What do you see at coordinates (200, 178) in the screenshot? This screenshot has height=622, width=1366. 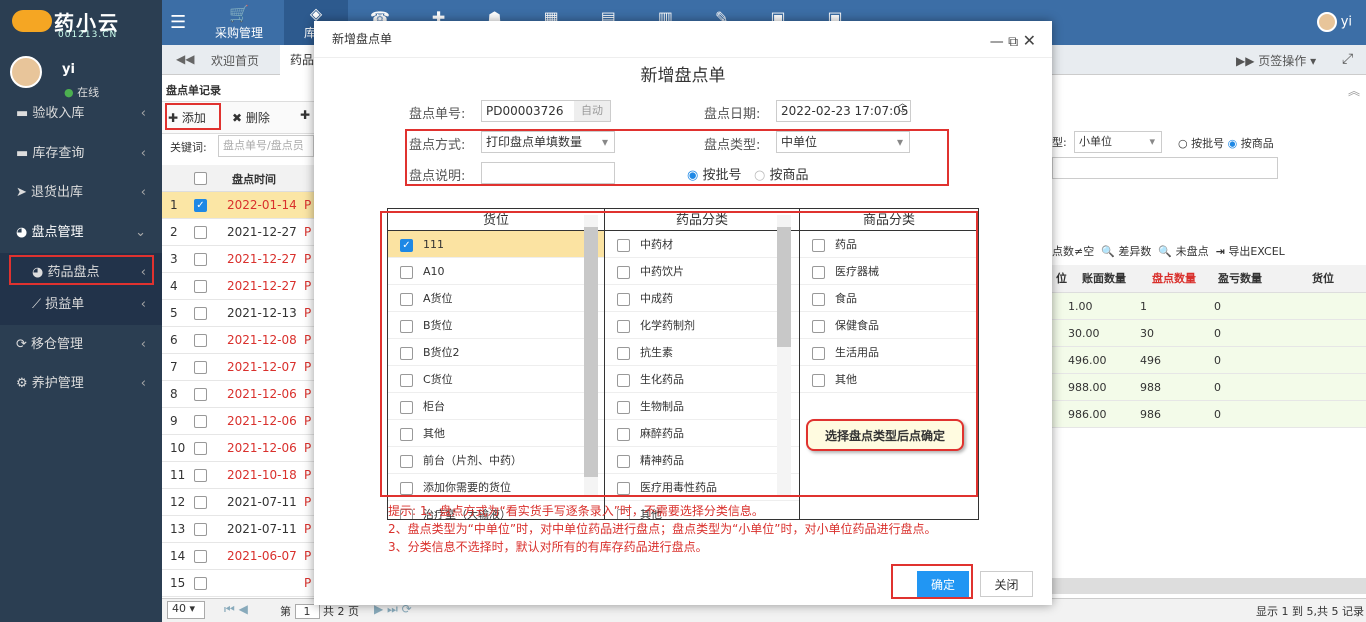 I see `select-all-checkbox` at bounding box center [200, 178].